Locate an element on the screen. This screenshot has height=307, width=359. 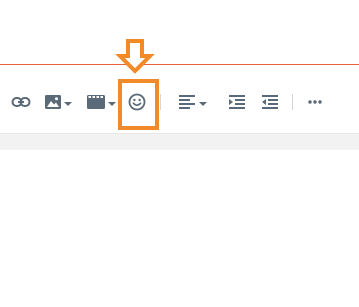
outdent-icon is located at coordinates (270, 102).